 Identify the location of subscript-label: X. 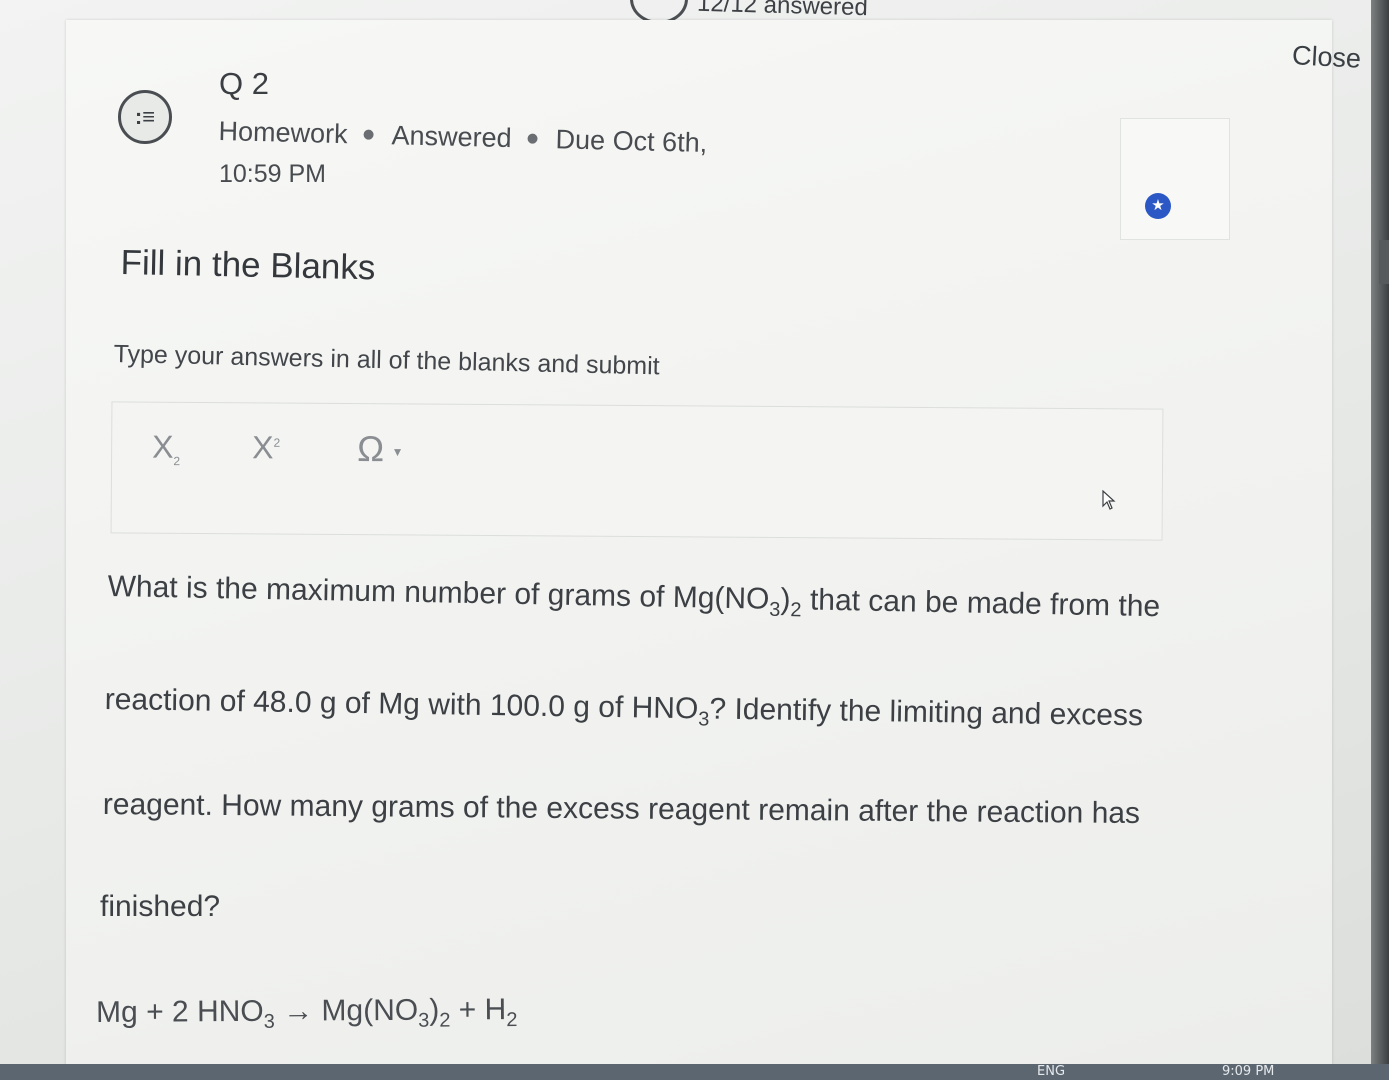
(163, 446).